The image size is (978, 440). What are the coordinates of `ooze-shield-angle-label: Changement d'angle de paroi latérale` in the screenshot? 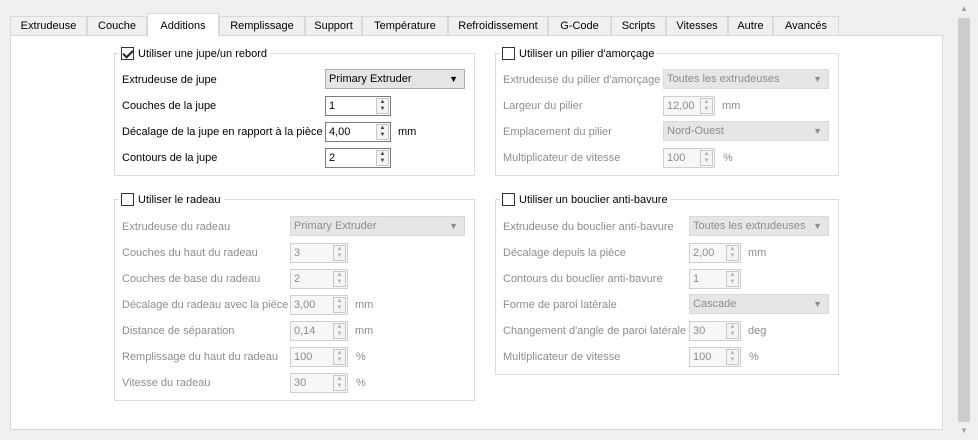 It's located at (595, 331).